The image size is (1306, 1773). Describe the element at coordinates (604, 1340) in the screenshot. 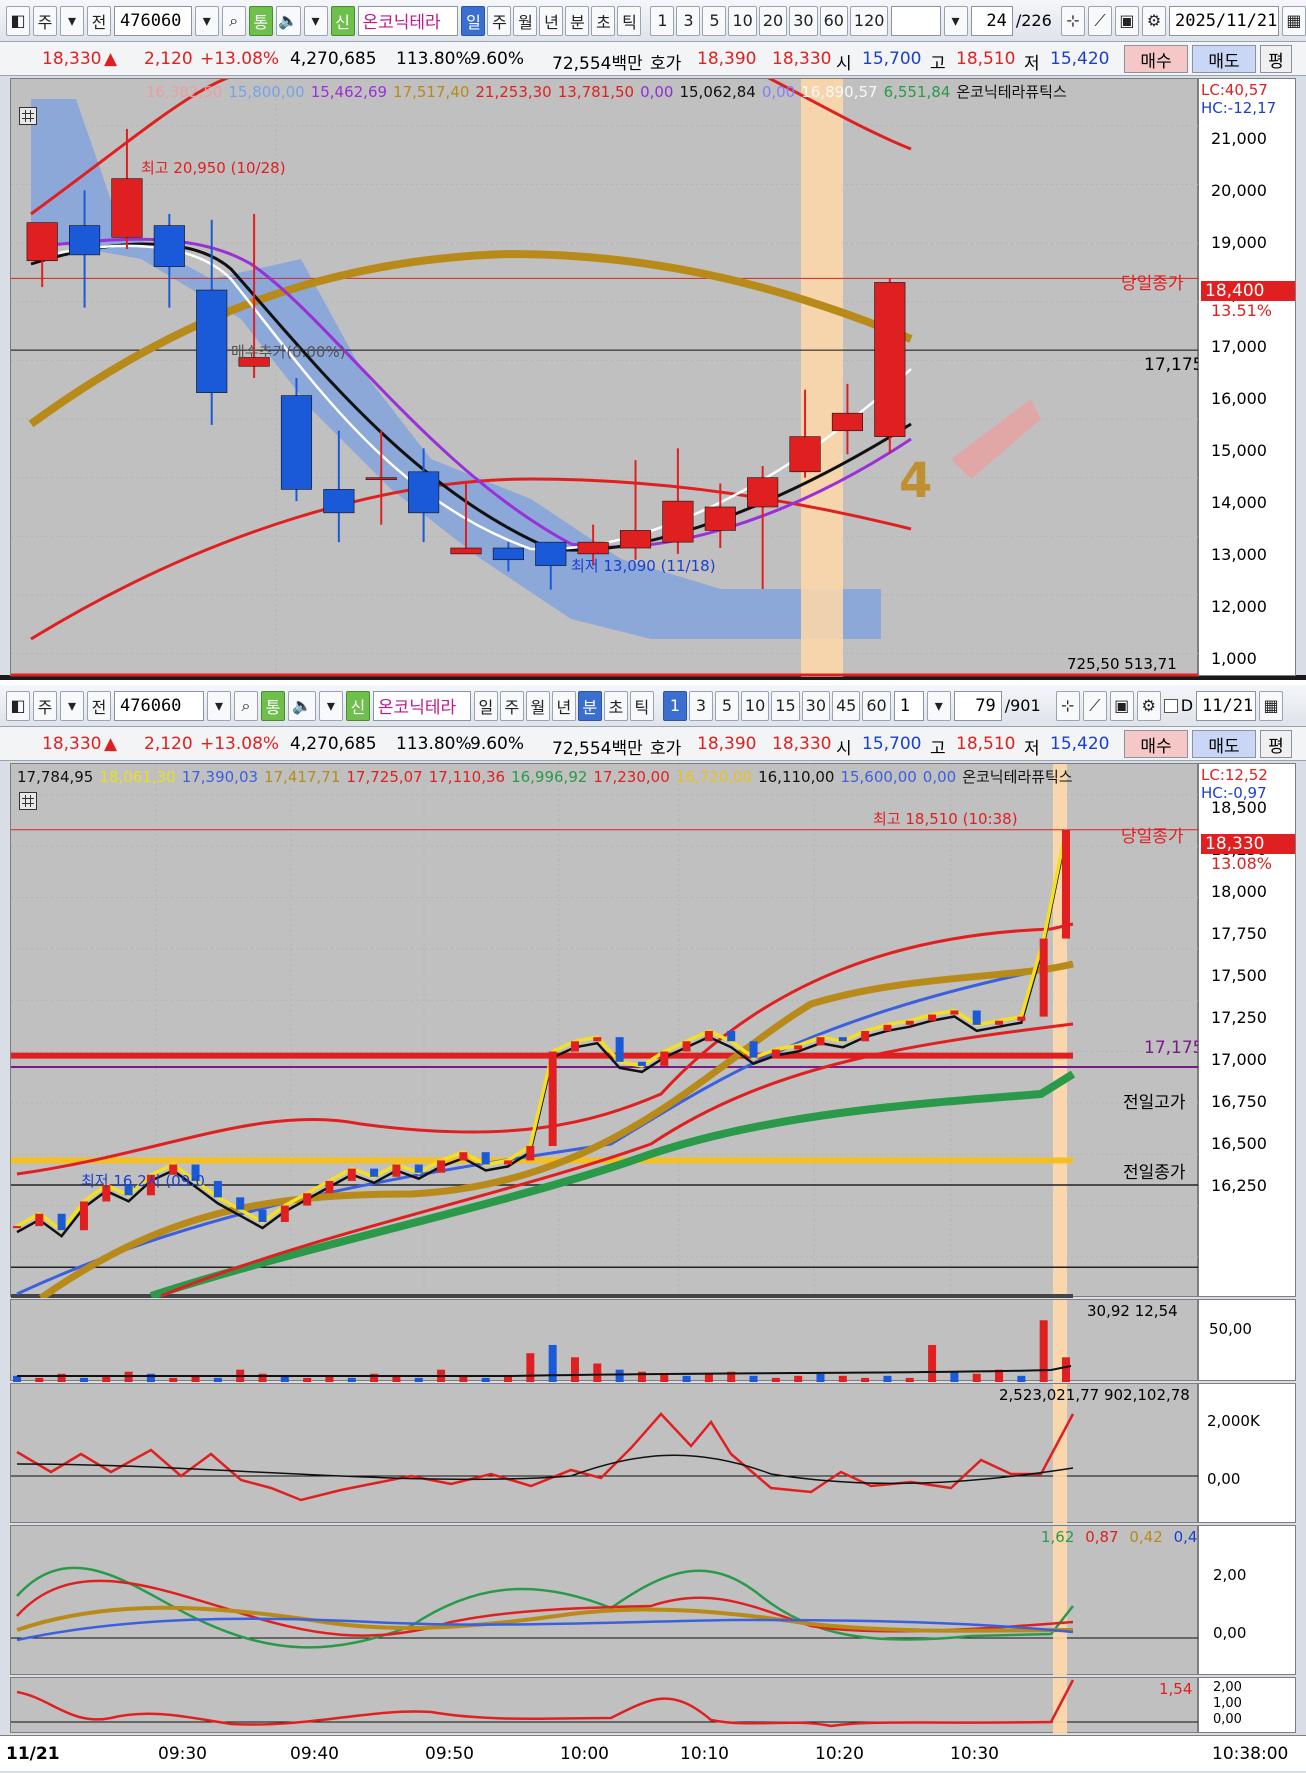

I see `volume-chart: 30,92 12,54` at that location.